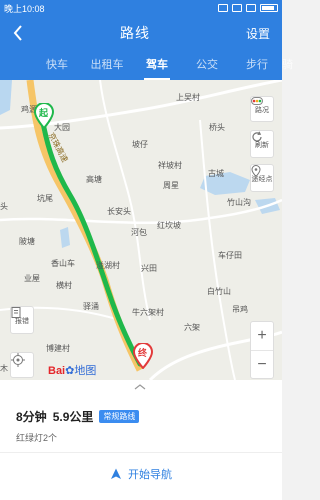 The width and height of the screenshot is (320, 500). I want to click on baidu-logo-text: Bai, so click(57, 371).